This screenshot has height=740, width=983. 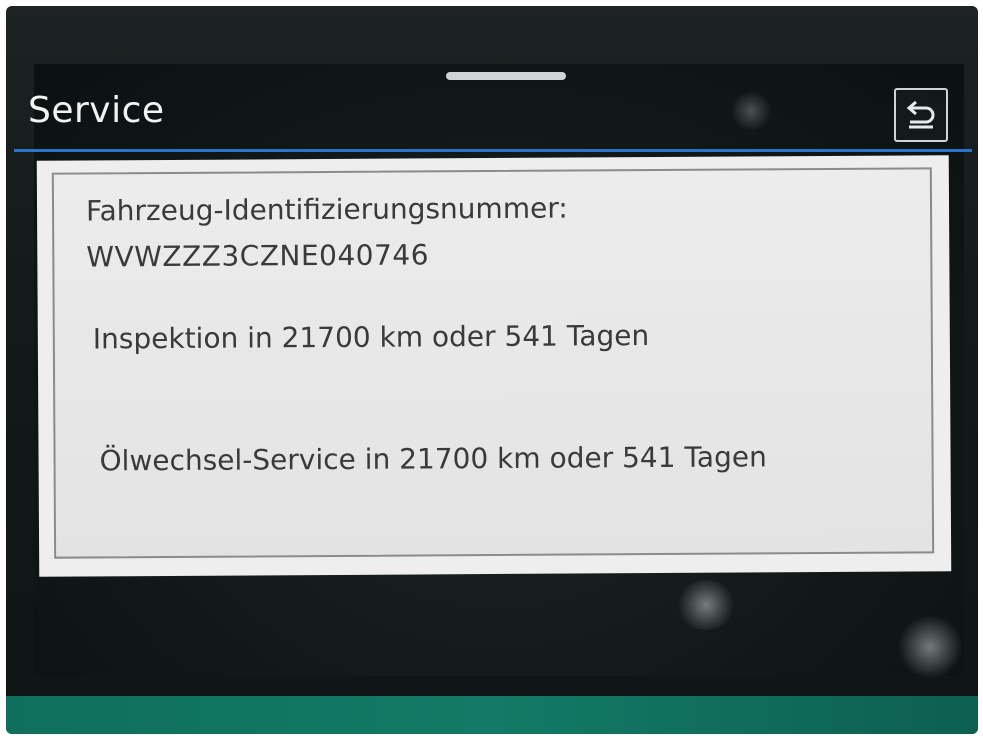 I want to click on return-arrow-icon, so click(x=920, y=114).